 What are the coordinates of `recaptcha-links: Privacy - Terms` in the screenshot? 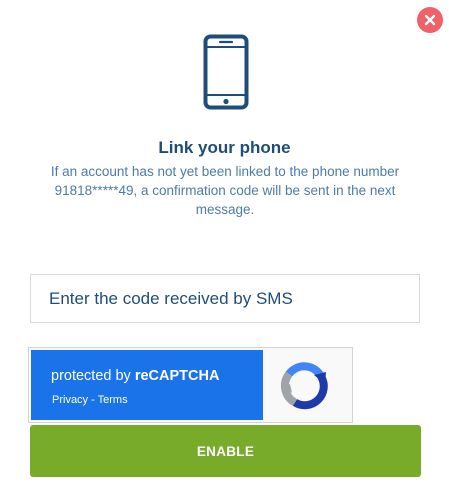 It's located at (90, 400).